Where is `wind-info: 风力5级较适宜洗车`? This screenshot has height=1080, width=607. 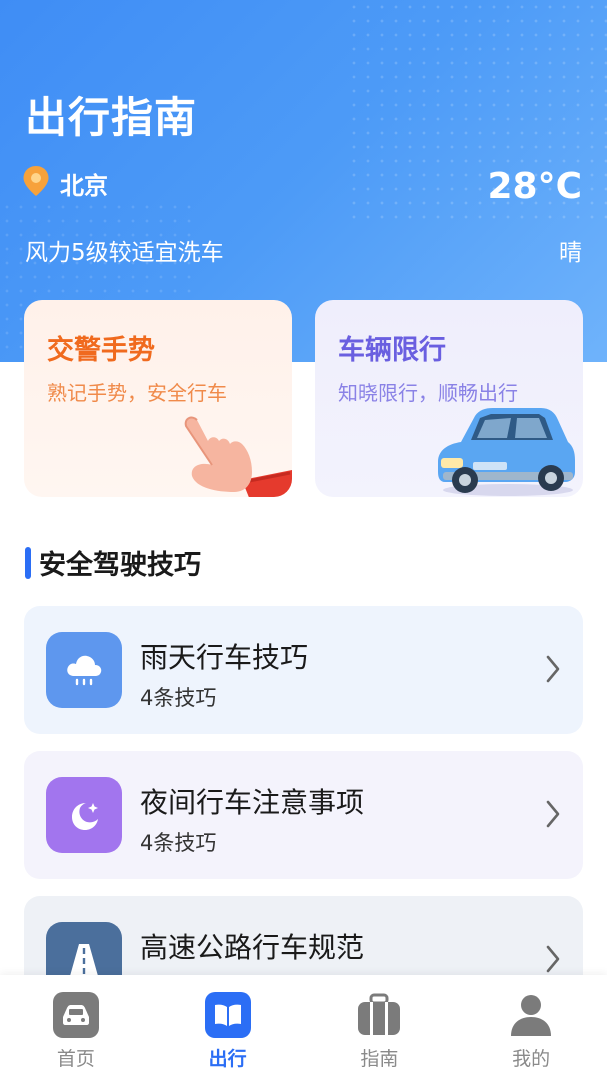 wind-info: 风力5级较适宜洗车 is located at coordinates (124, 253).